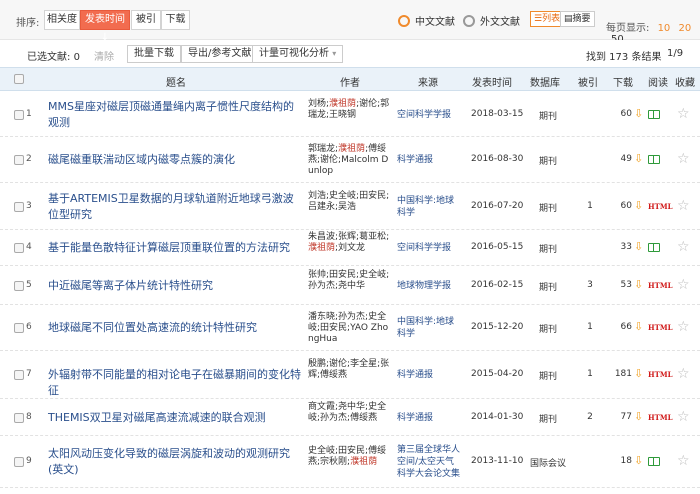 The image size is (700, 494). Describe the element at coordinates (29, 159) in the screenshot. I see `row-number: 2` at that location.